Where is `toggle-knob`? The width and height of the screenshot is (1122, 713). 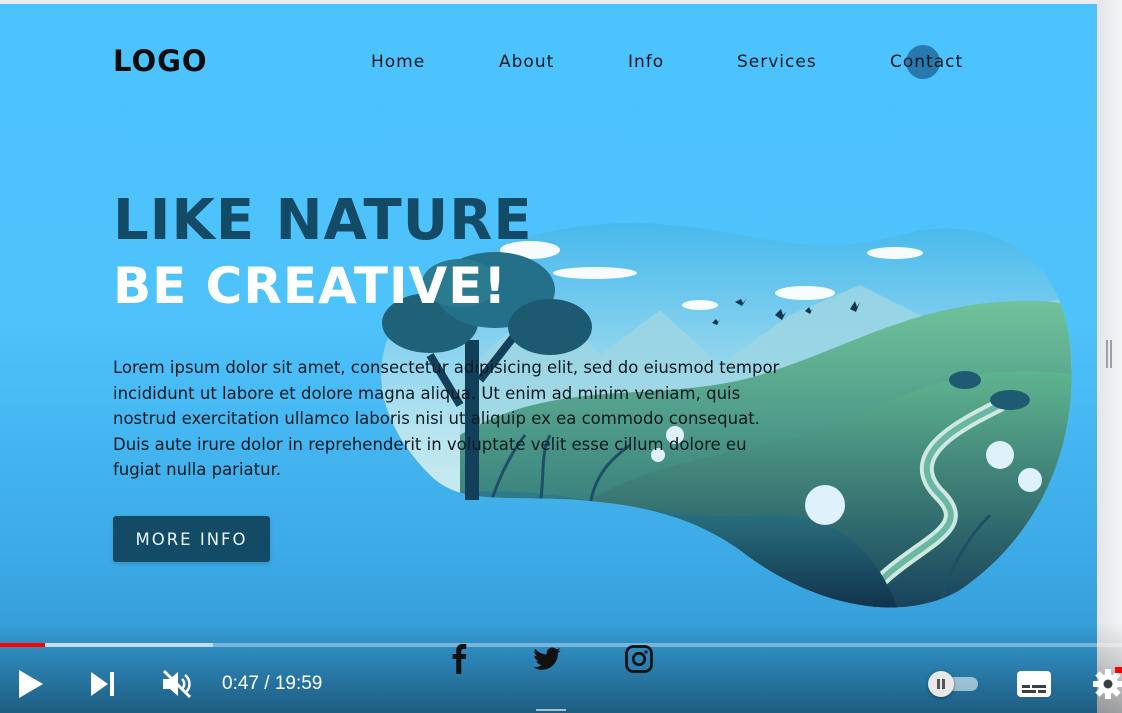 toggle-knob is located at coordinates (941, 684).